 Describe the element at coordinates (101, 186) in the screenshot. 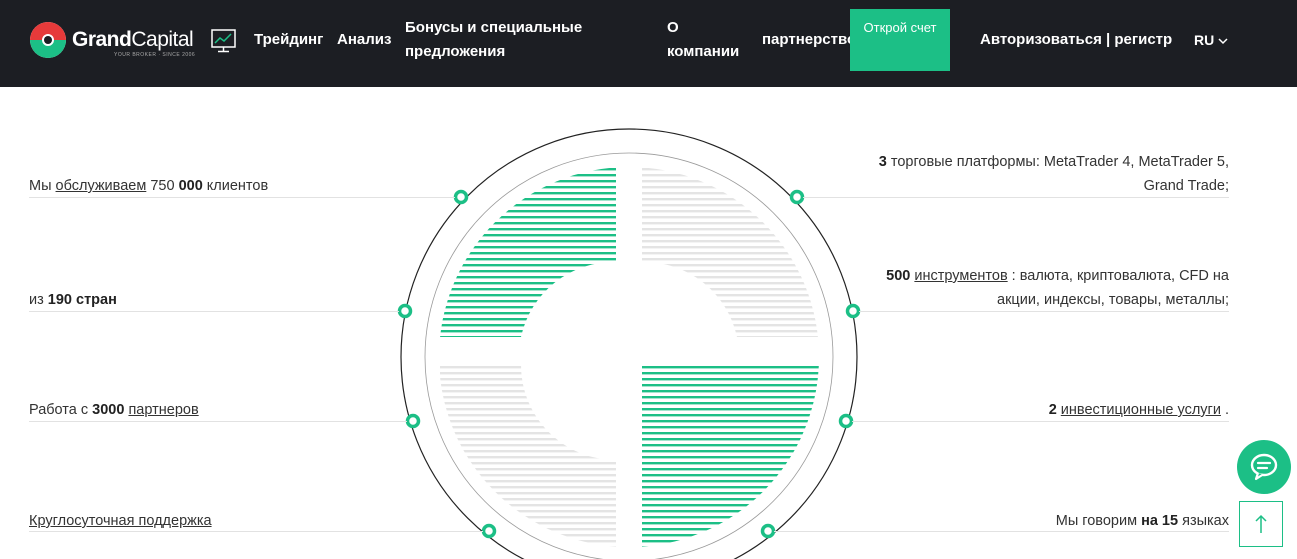

I see `link-serve: обслуживаем` at that location.